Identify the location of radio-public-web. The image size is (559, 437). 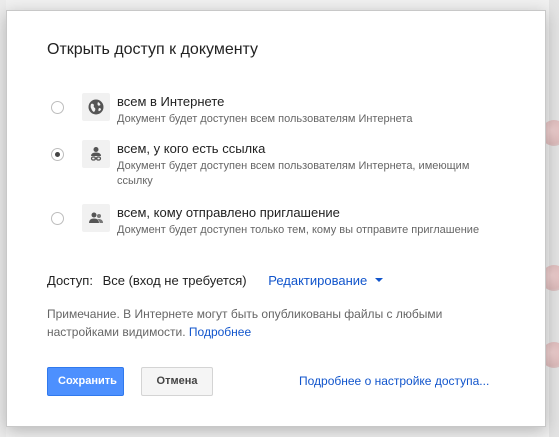
(57, 107).